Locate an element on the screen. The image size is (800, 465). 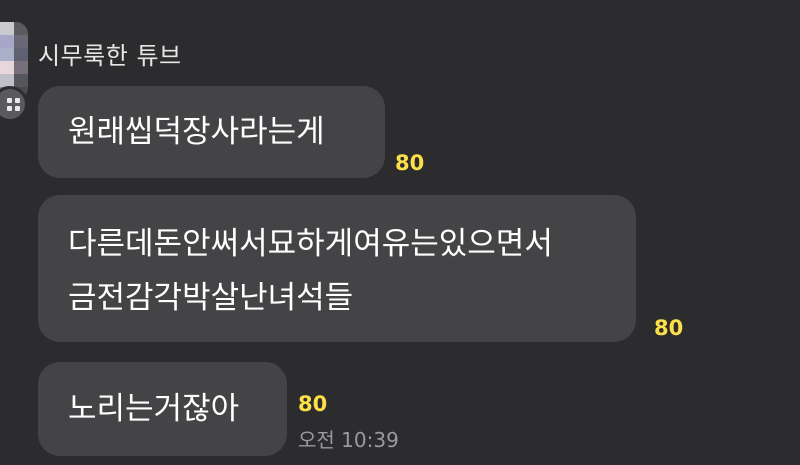
message-text: 금전감각박살난녀석들 is located at coordinates (211, 298).